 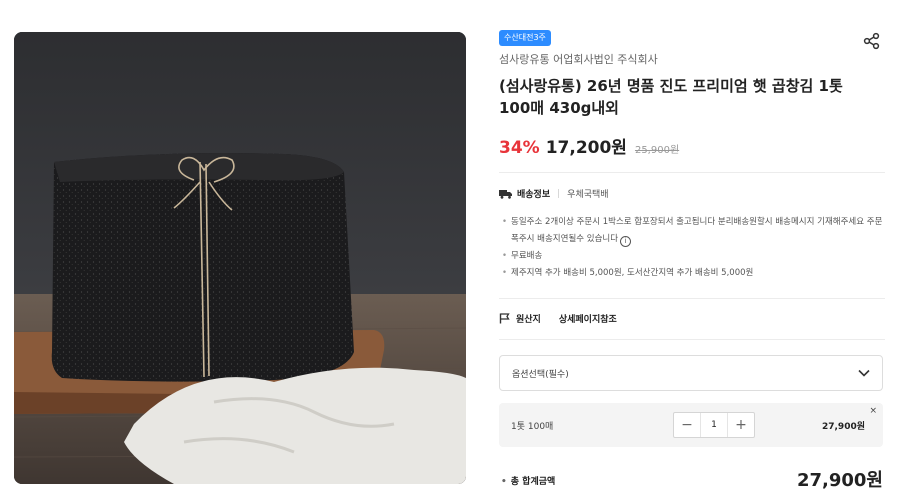 I want to click on remove-option-button: ×, so click(x=873, y=411).